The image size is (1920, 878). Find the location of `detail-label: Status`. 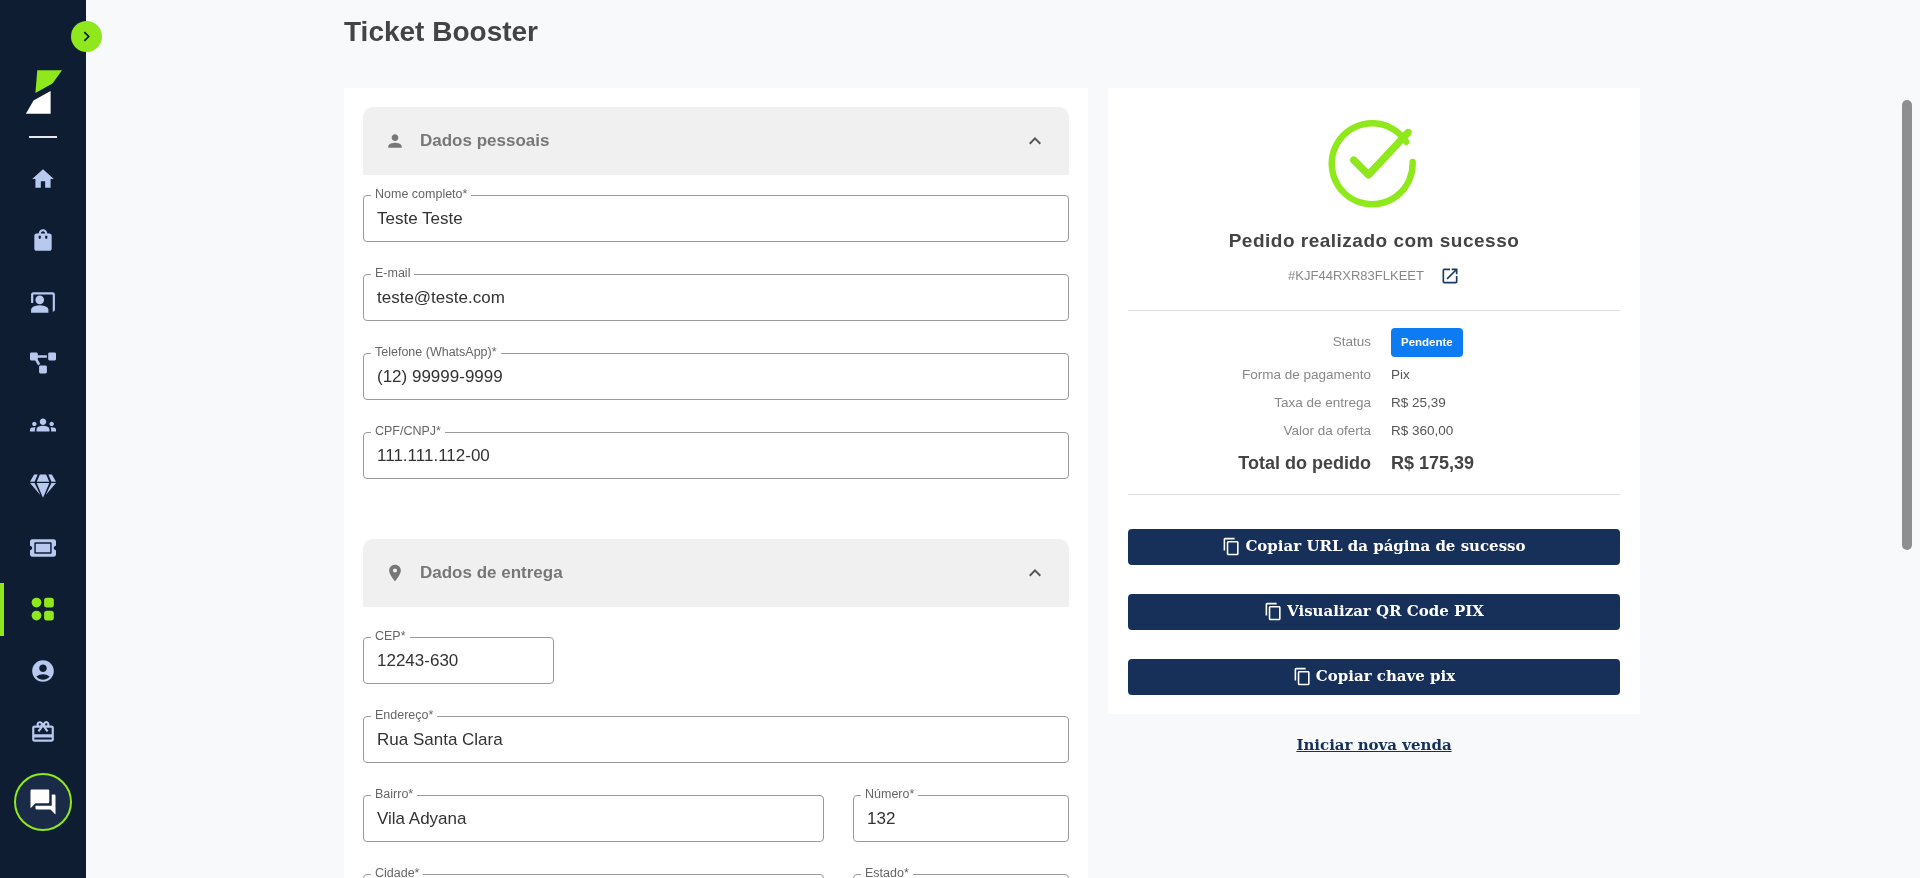

detail-label: Status is located at coordinates (1351, 342).